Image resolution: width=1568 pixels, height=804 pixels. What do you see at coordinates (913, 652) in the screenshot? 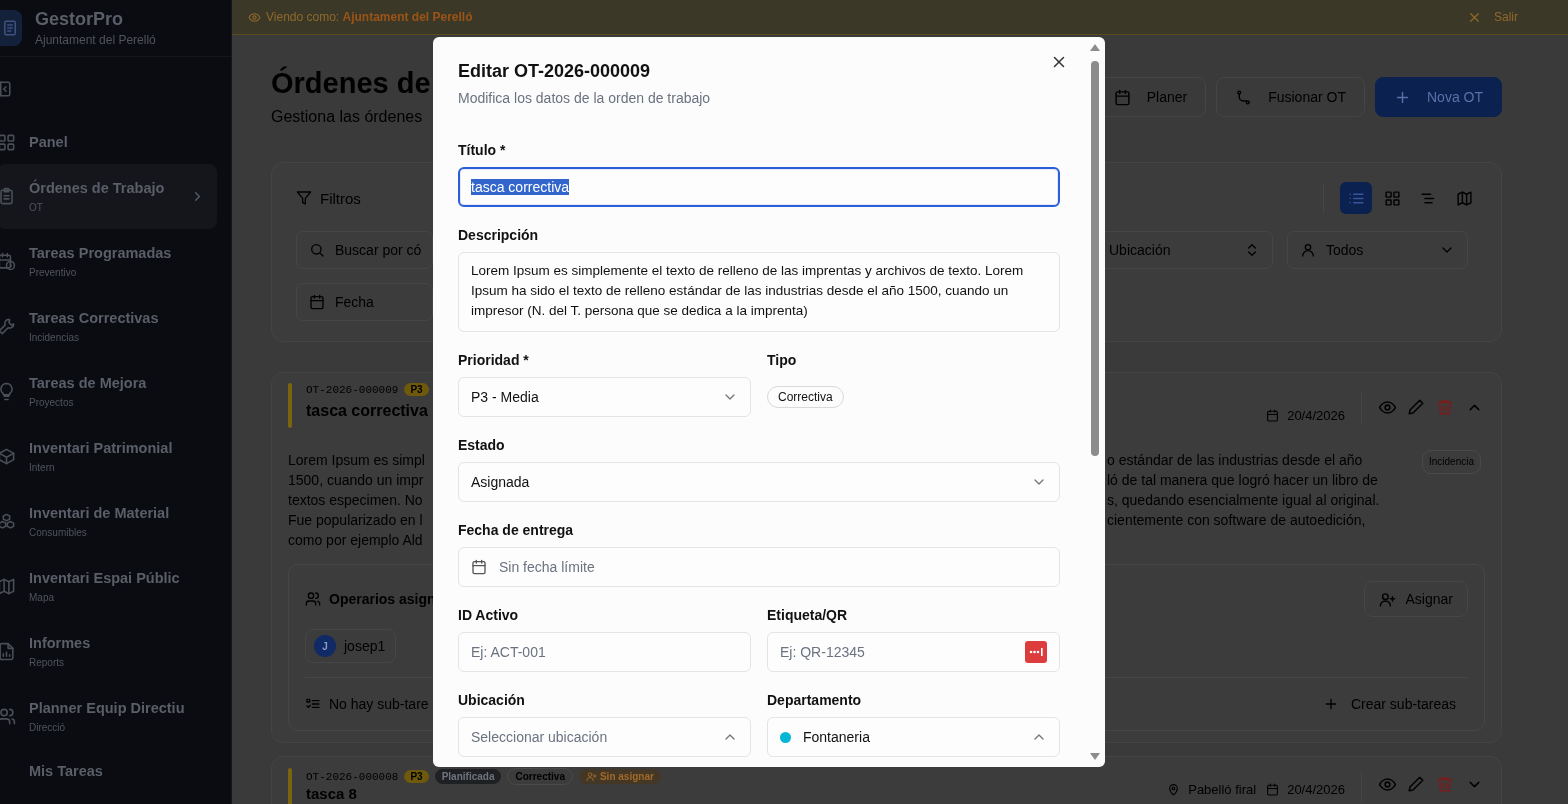
I see `qr-field: Ej: QR-12345` at bounding box center [913, 652].